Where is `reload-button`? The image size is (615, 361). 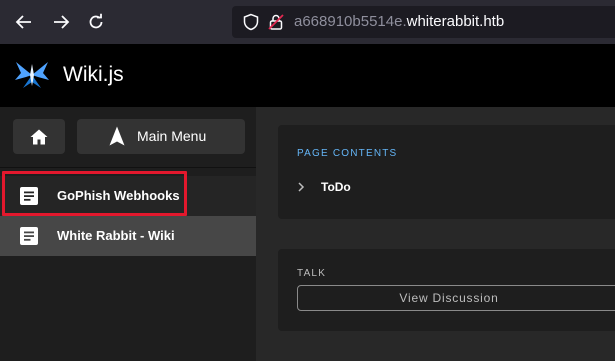 reload-button is located at coordinates (96, 22).